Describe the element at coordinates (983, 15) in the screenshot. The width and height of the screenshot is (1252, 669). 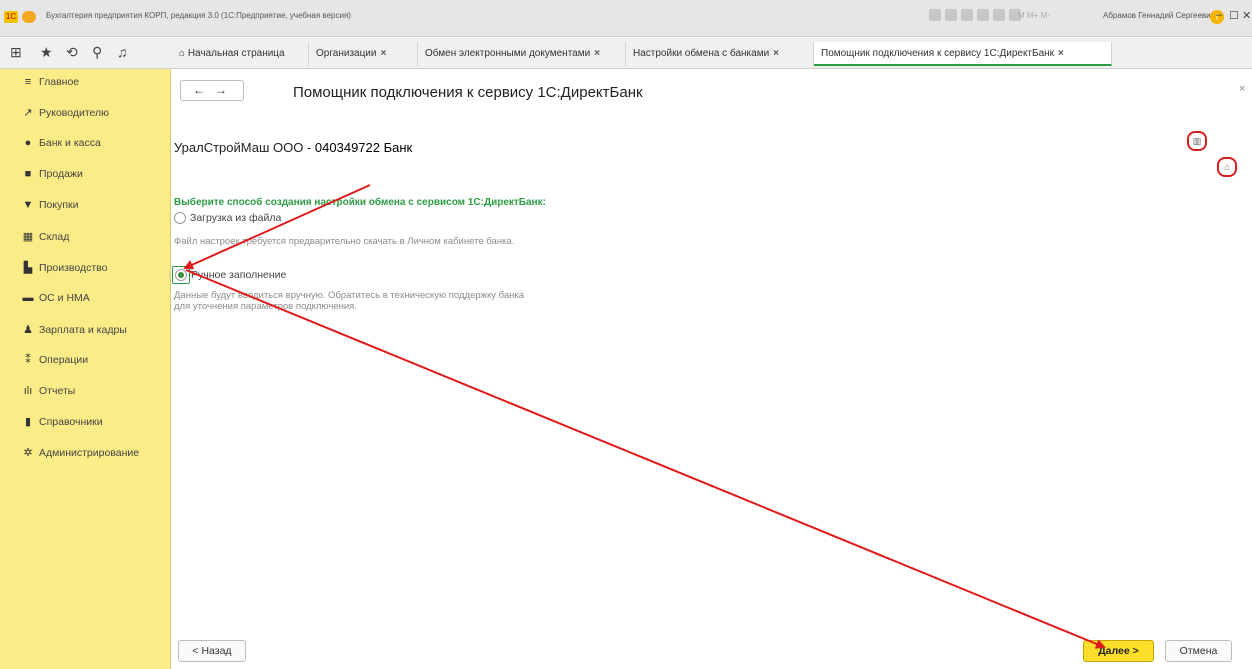
I see `attach-icon` at that location.